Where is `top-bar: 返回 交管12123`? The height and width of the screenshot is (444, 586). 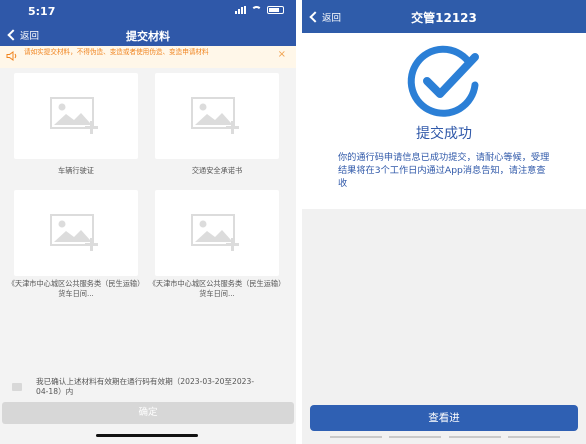 top-bar: 返回 交管12123 is located at coordinates (444, 16).